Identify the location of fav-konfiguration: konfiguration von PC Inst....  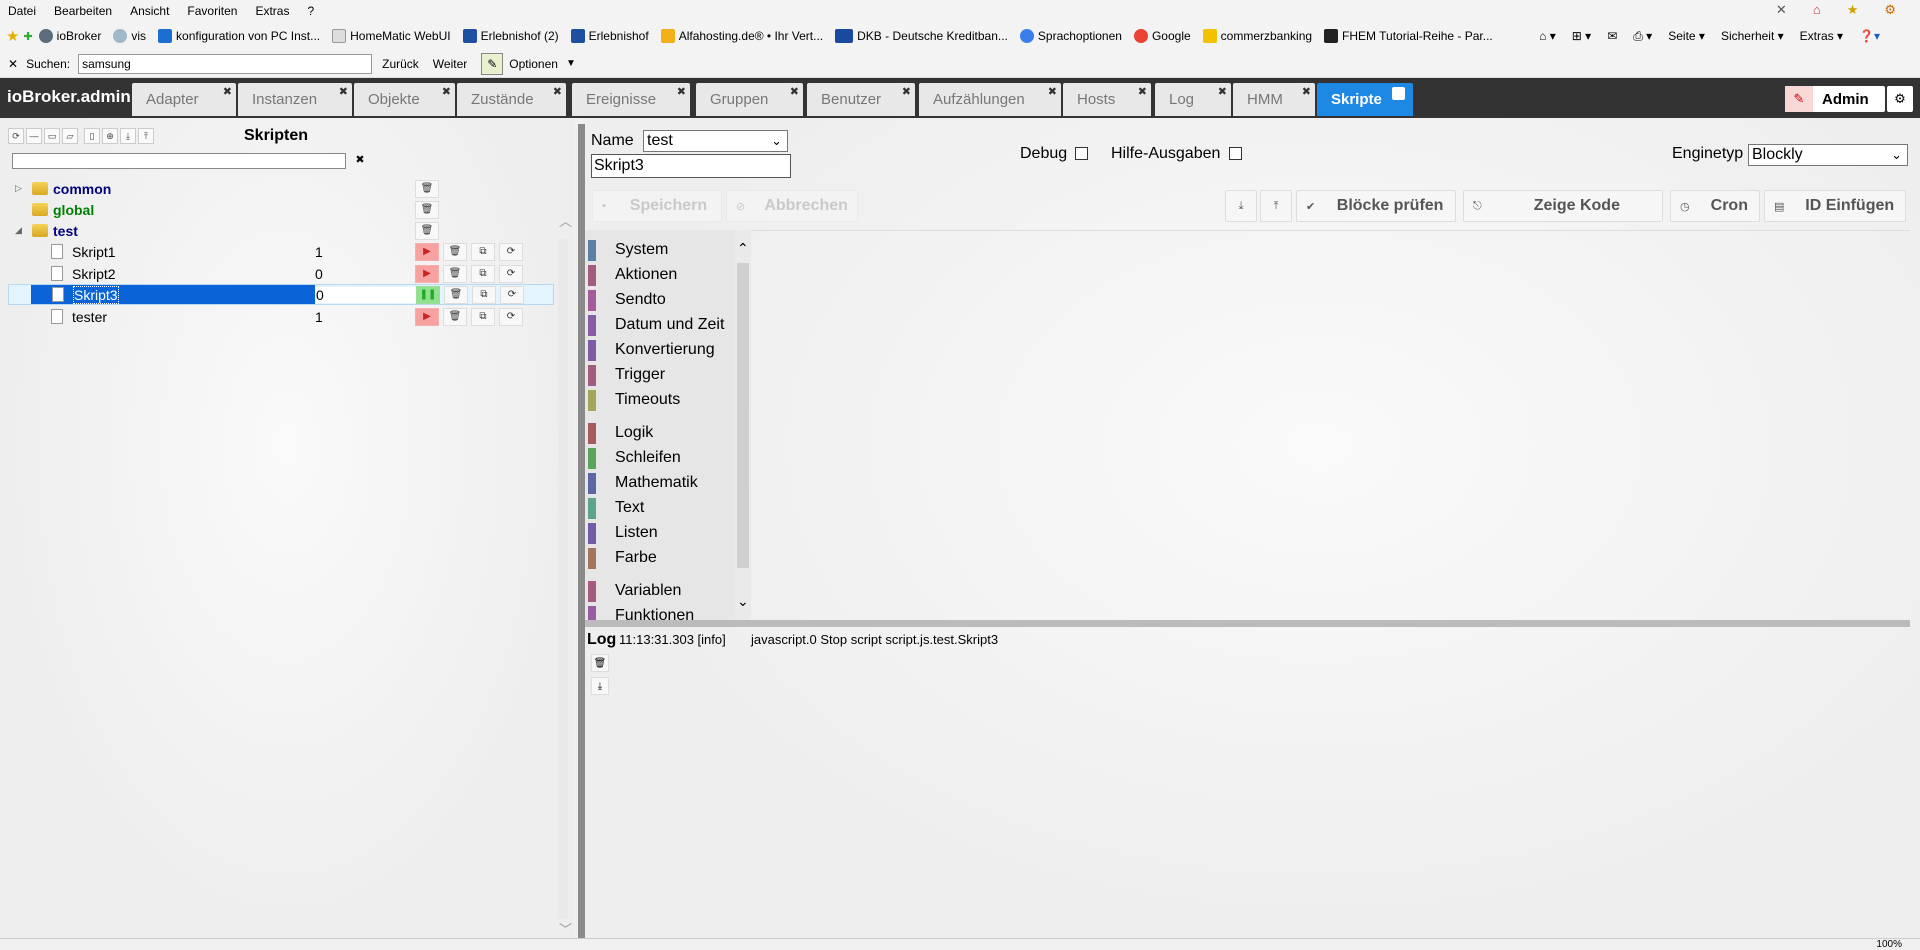
(239, 36).